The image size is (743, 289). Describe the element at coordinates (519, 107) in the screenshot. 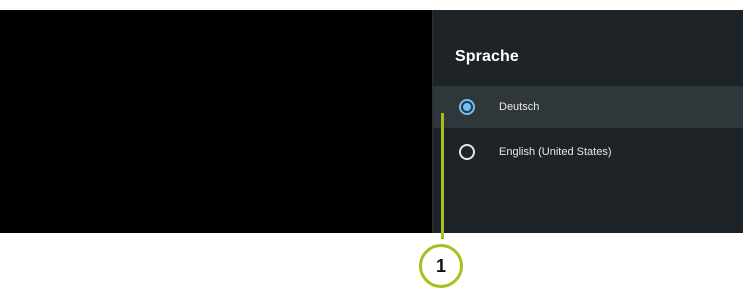

I see `language-option-label: Deutsch` at that location.